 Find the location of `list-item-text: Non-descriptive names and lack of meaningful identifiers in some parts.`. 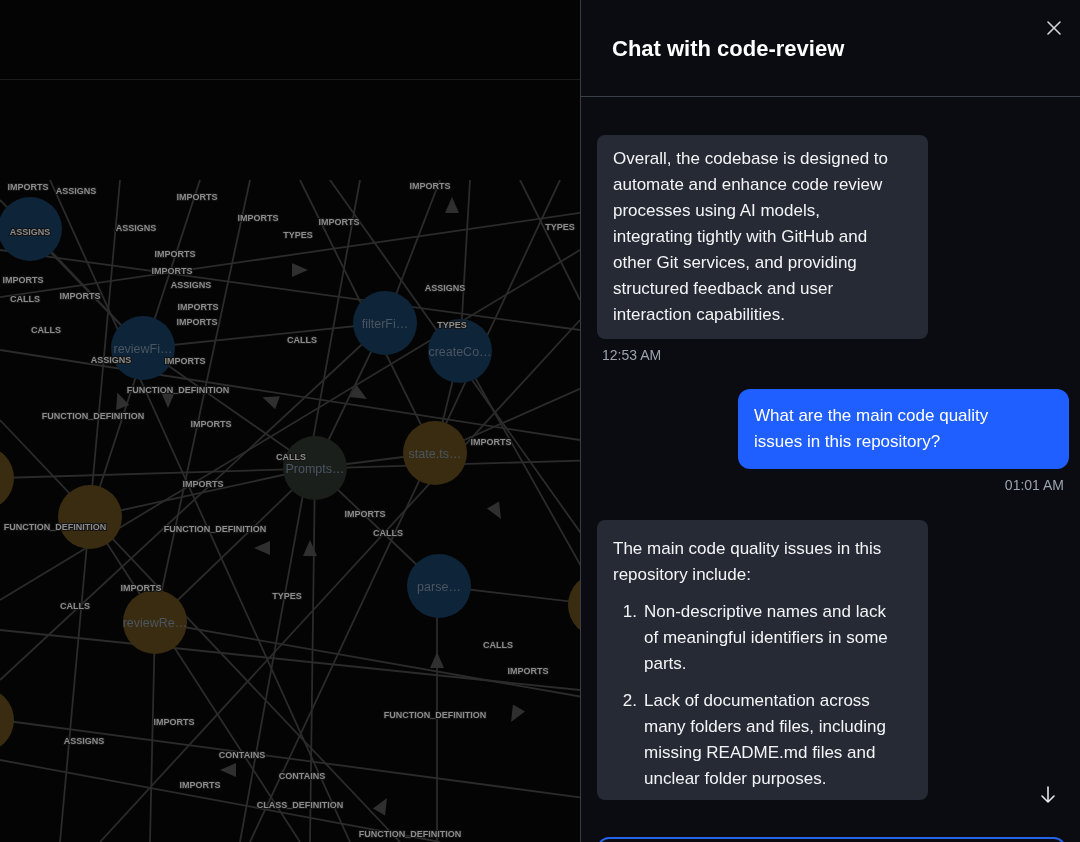

list-item-text: Non-descriptive names and lack of meaningful identifiers in some parts. is located at coordinates (766, 638).